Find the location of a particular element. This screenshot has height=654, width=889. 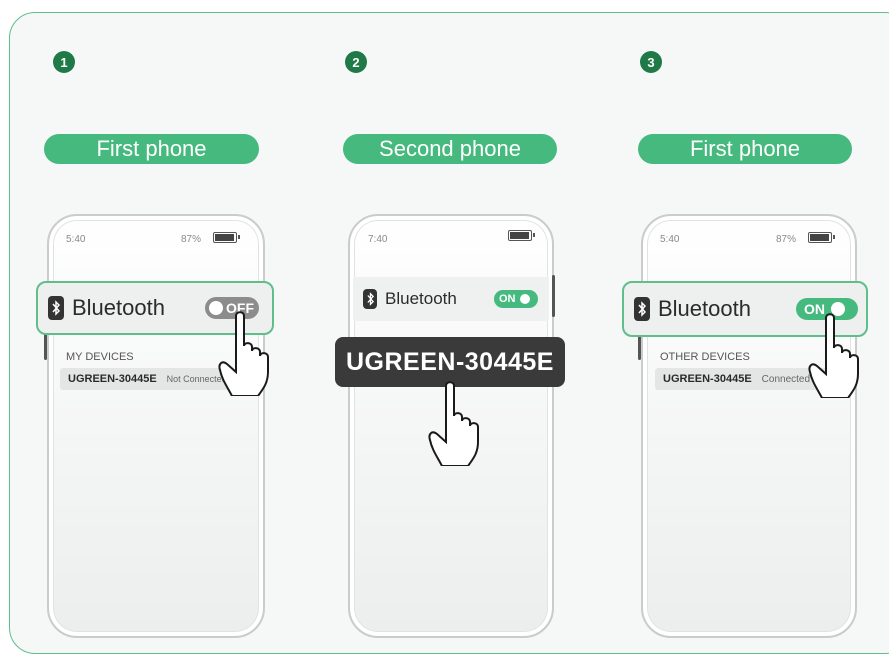

section-heading: OTHER DEVICES is located at coordinates (705, 357).